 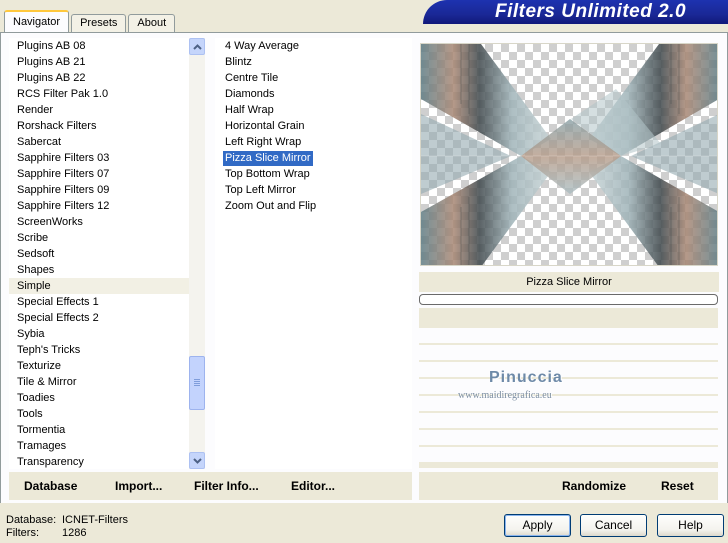 I want to click on category-scrollbar, so click(x=197, y=253).